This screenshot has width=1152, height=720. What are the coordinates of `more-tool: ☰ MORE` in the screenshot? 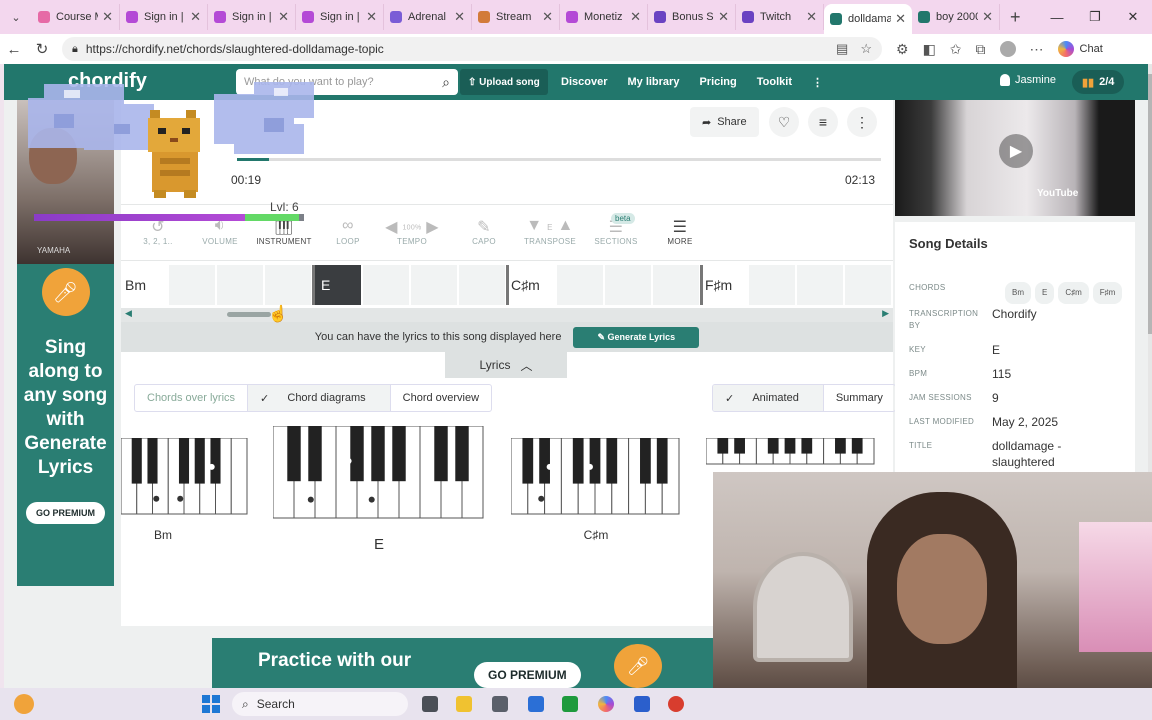 It's located at (680, 231).